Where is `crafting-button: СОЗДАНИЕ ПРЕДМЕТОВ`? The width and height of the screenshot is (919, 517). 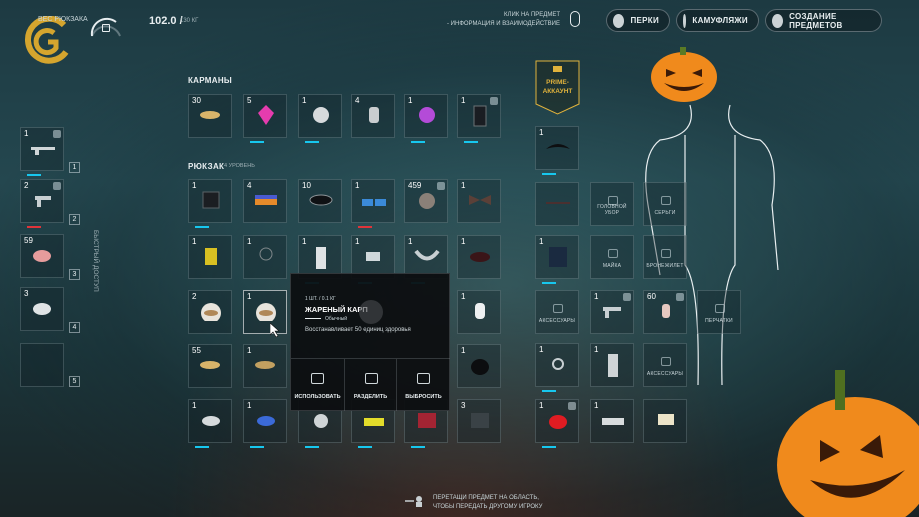
crafting-button: СОЗДАНИЕ ПРЕДМЕТОВ is located at coordinates (823, 20).